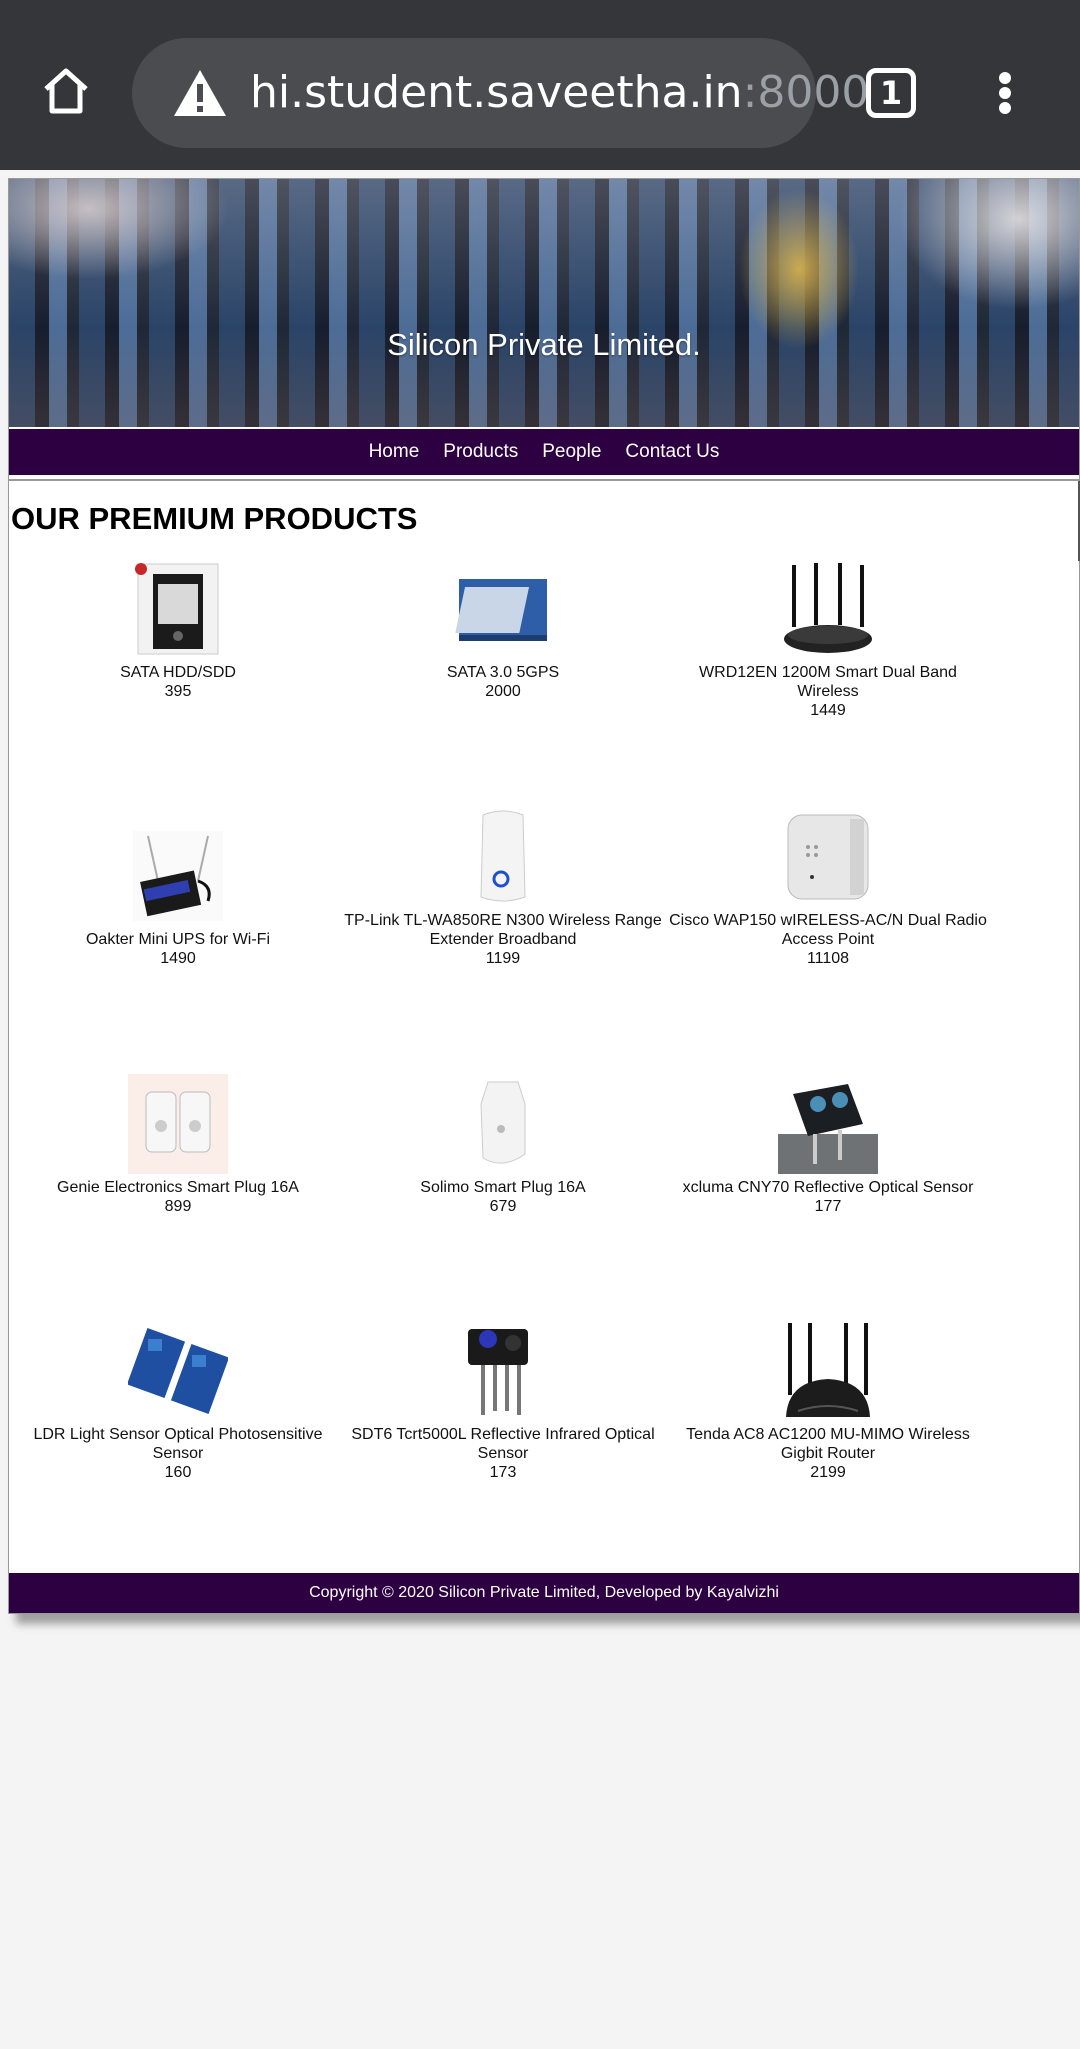 The image size is (1080, 2049). Describe the element at coordinates (503, 672) in the screenshot. I see `product-name: SATA 3.0 5GPS` at that location.